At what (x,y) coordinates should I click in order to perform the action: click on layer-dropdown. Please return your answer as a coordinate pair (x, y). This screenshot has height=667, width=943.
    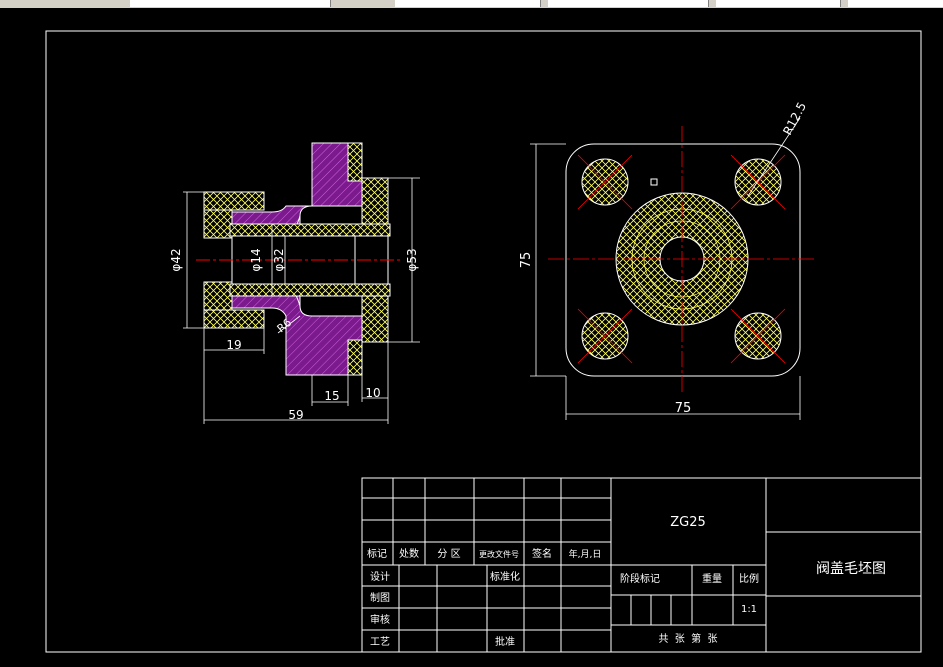
    Looking at the image, I should click on (230, 3).